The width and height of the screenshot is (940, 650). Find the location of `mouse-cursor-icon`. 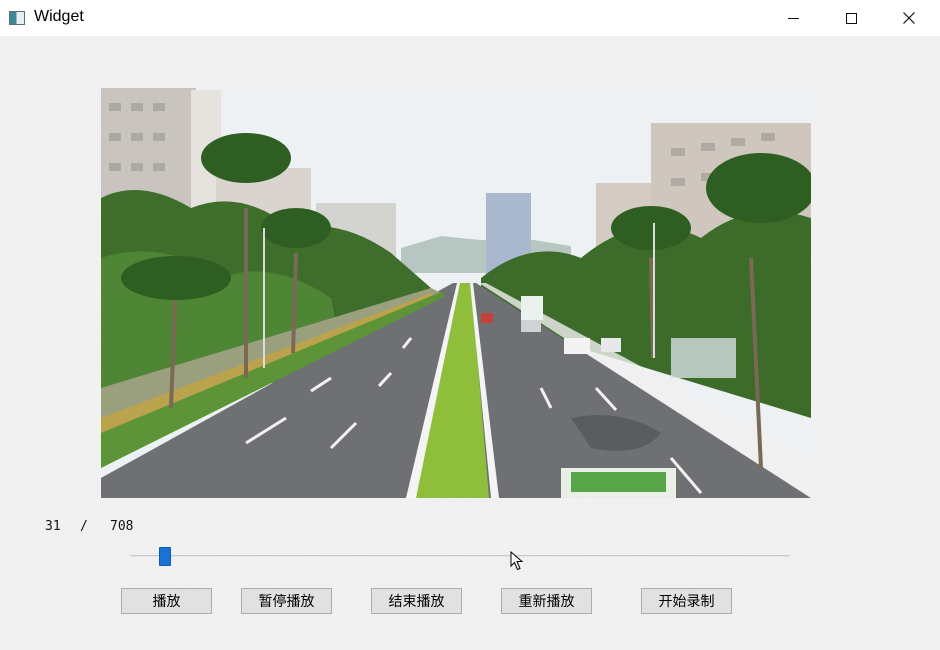

mouse-cursor-icon is located at coordinates (517, 561).